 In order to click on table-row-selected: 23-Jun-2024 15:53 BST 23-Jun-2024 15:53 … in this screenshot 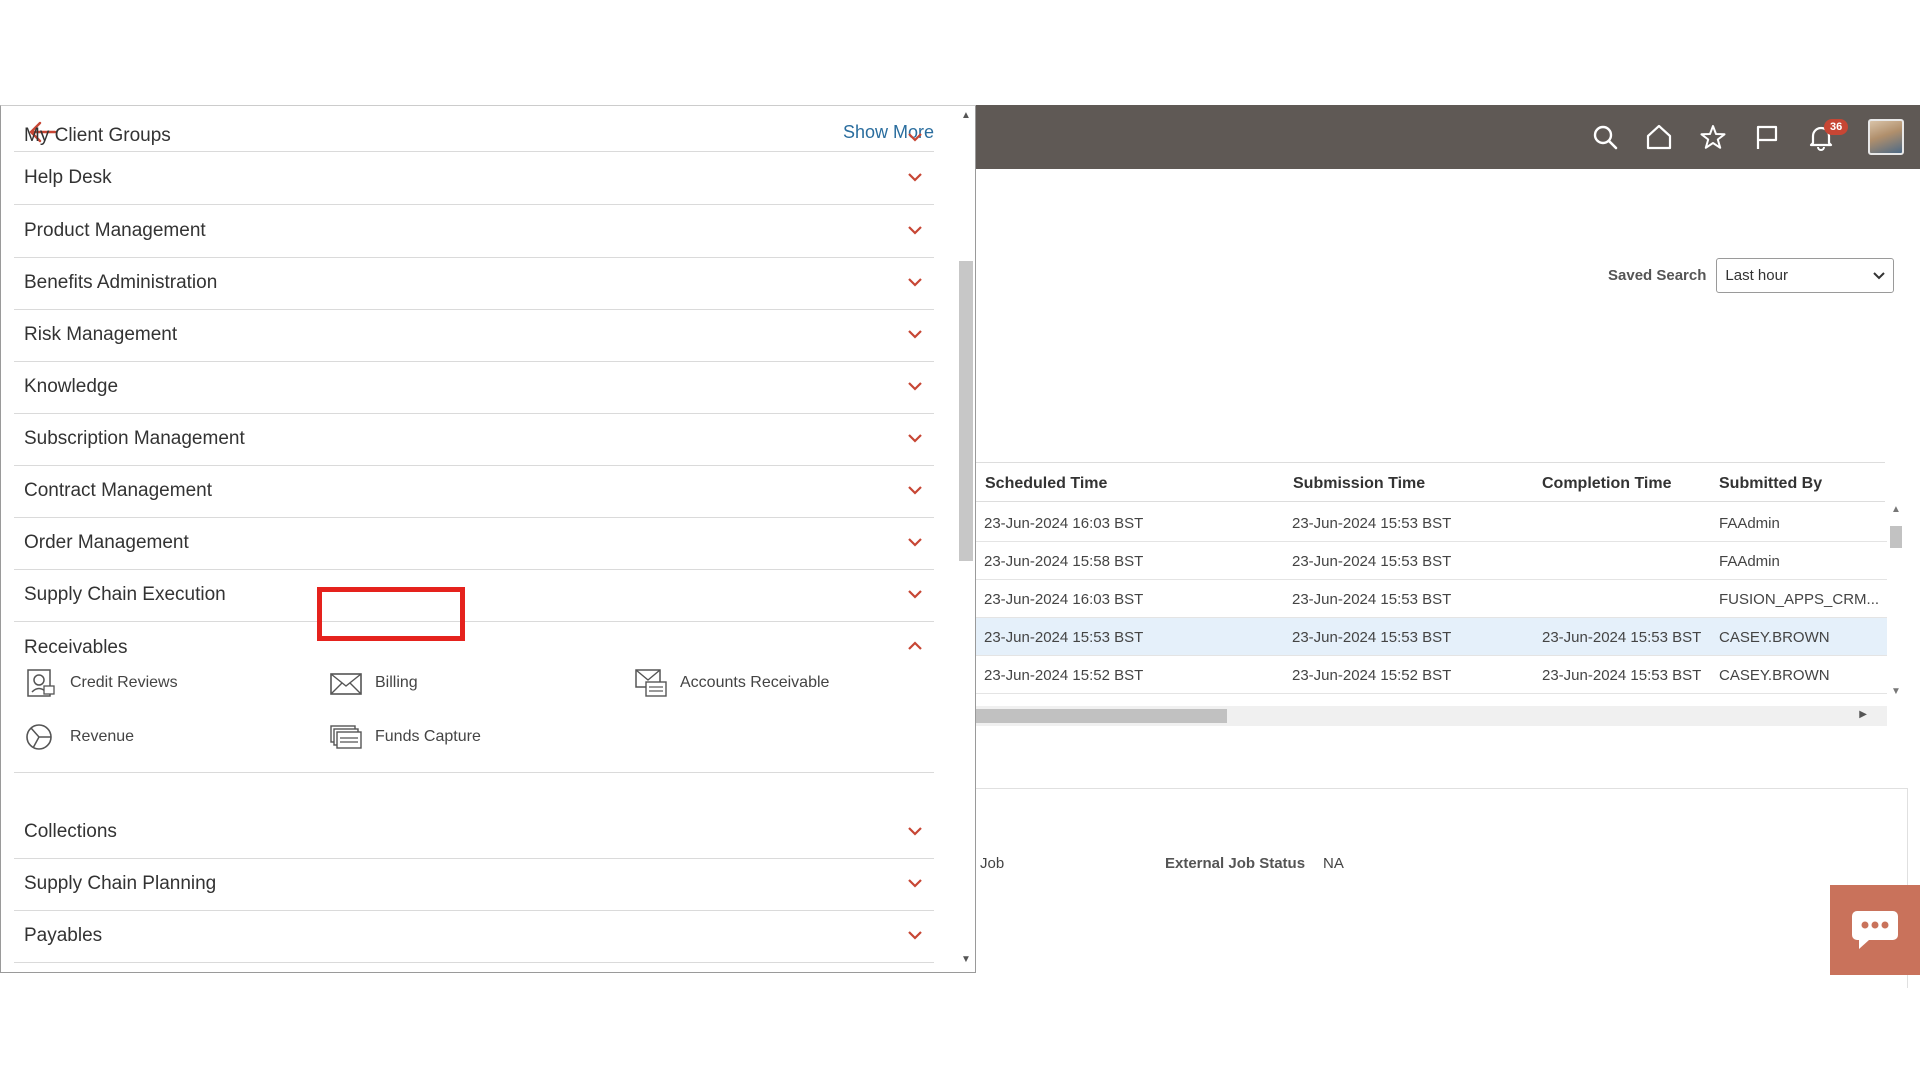, I will do `click(1431, 637)`.